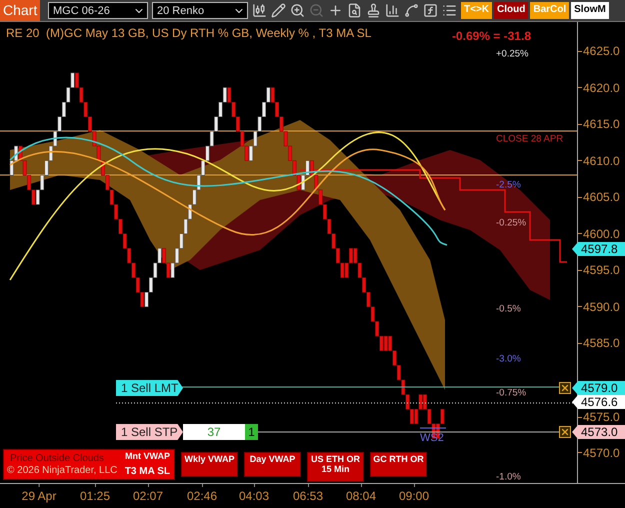 The width and height of the screenshot is (625, 508). I want to click on crosshair-icon, so click(335, 10).